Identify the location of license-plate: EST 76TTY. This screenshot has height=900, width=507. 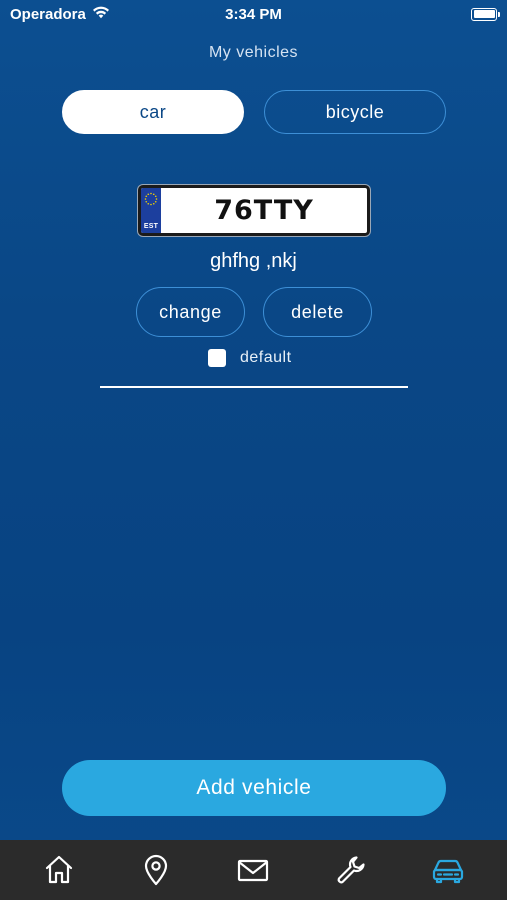
(254, 210).